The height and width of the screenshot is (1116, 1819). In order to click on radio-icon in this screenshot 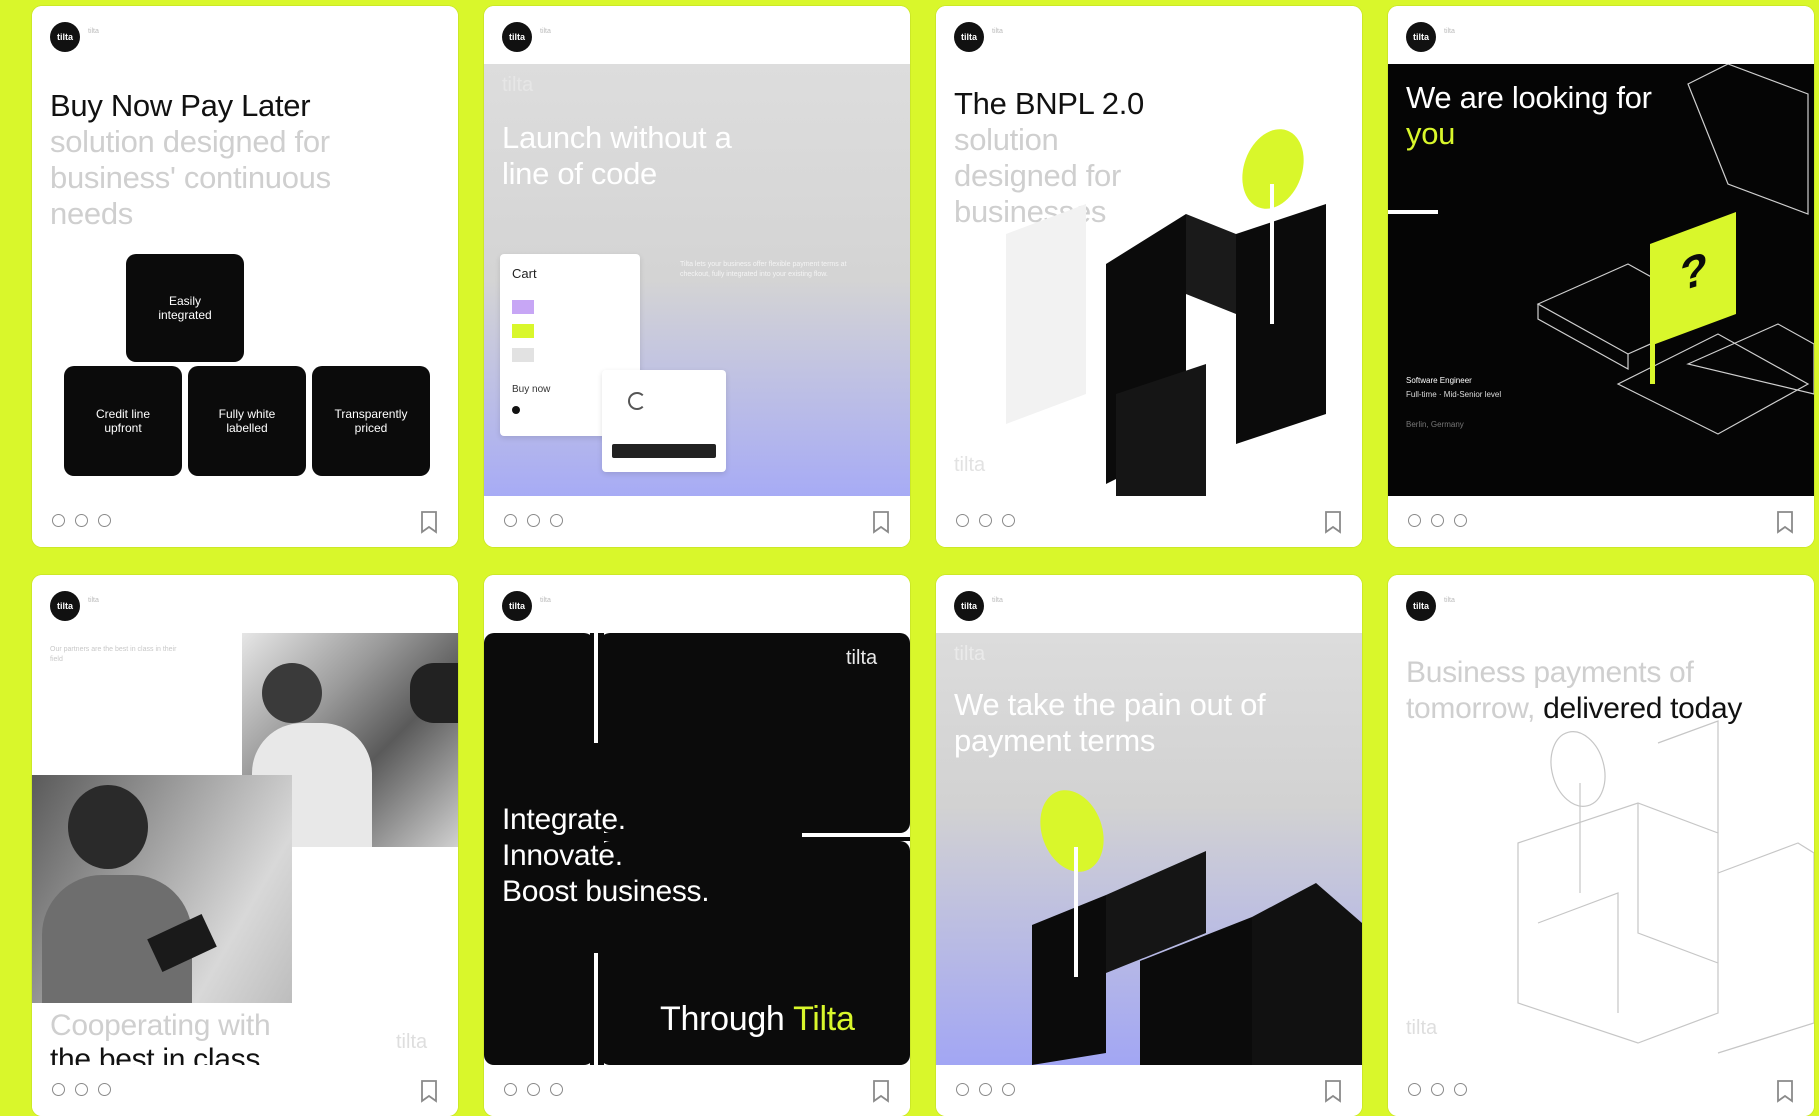, I will do `click(516, 410)`.